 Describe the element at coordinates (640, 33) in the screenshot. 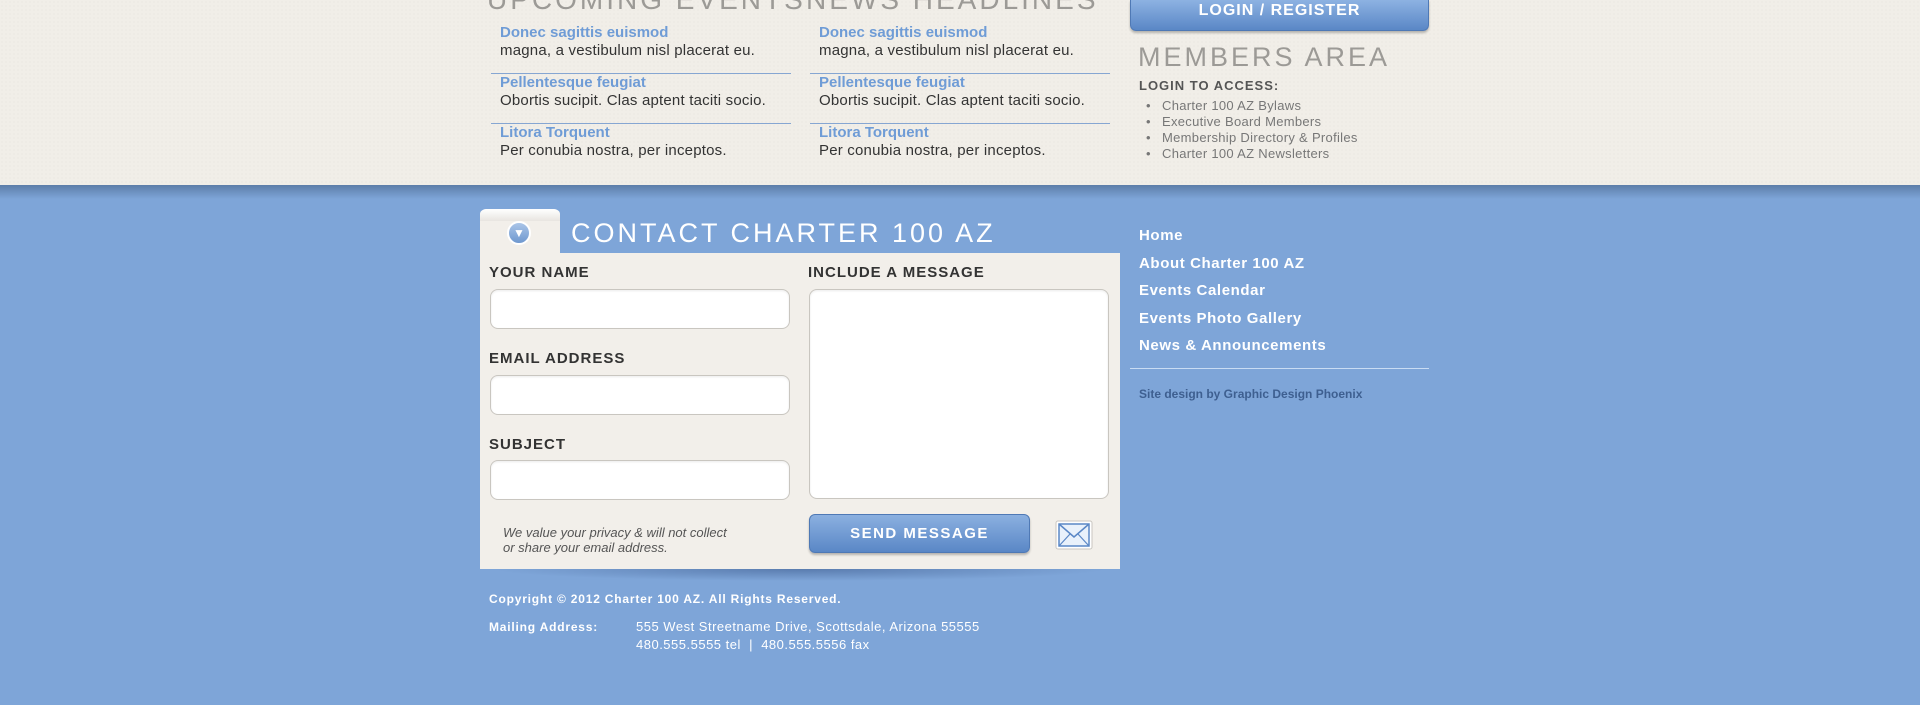

I see `event-title: Donec sagittis euismod` at that location.